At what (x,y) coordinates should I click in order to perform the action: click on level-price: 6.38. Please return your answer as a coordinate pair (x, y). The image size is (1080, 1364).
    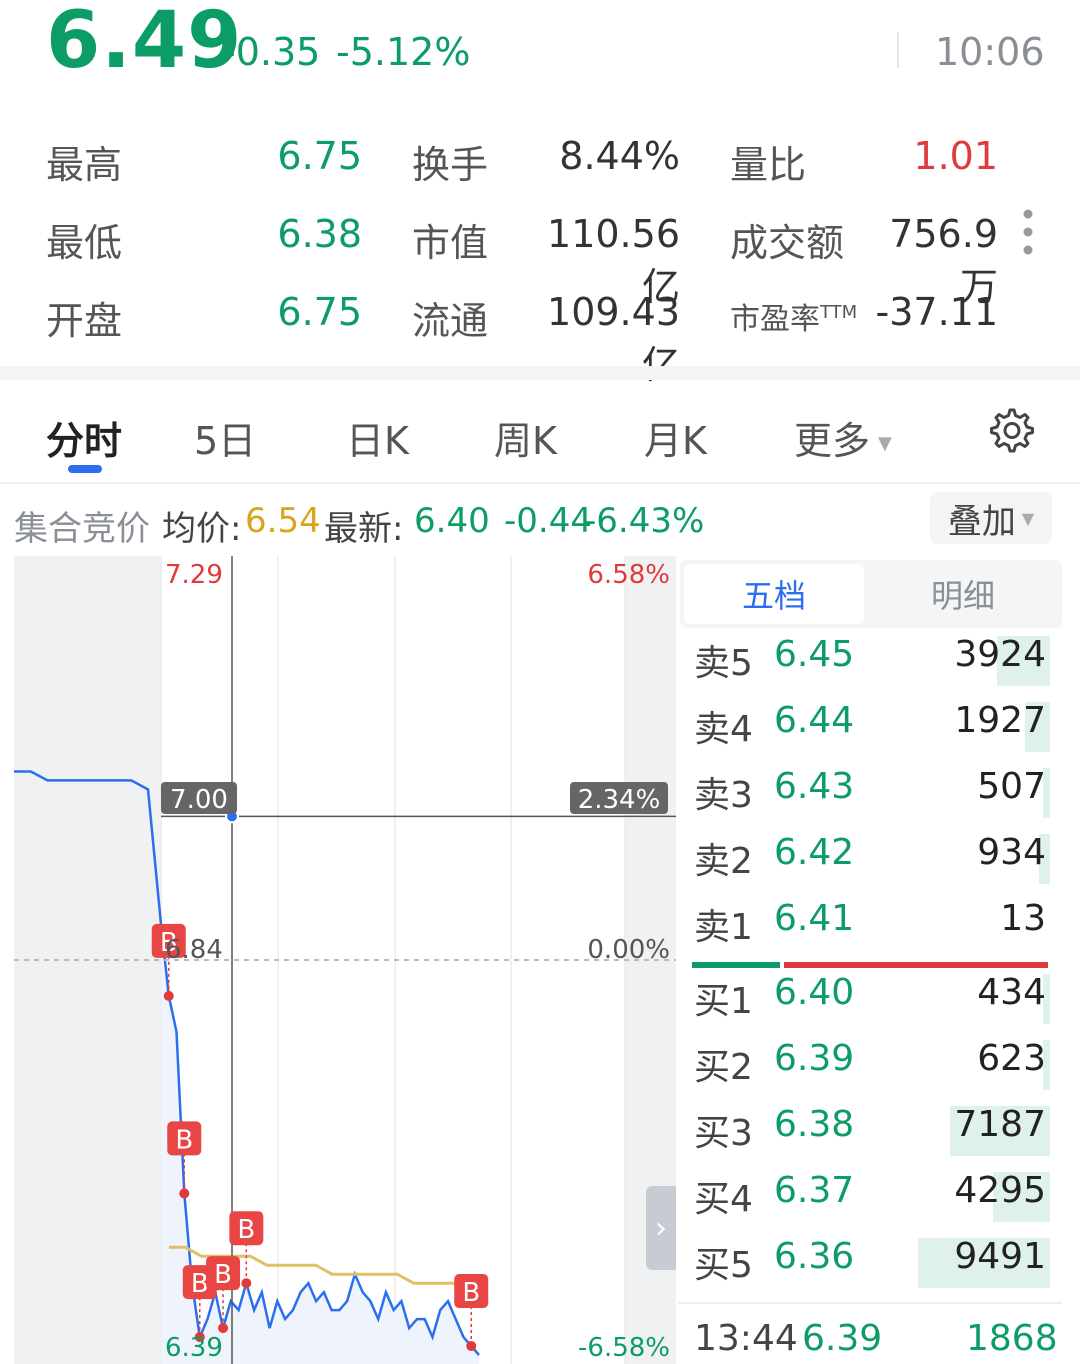
    Looking at the image, I should click on (814, 1124).